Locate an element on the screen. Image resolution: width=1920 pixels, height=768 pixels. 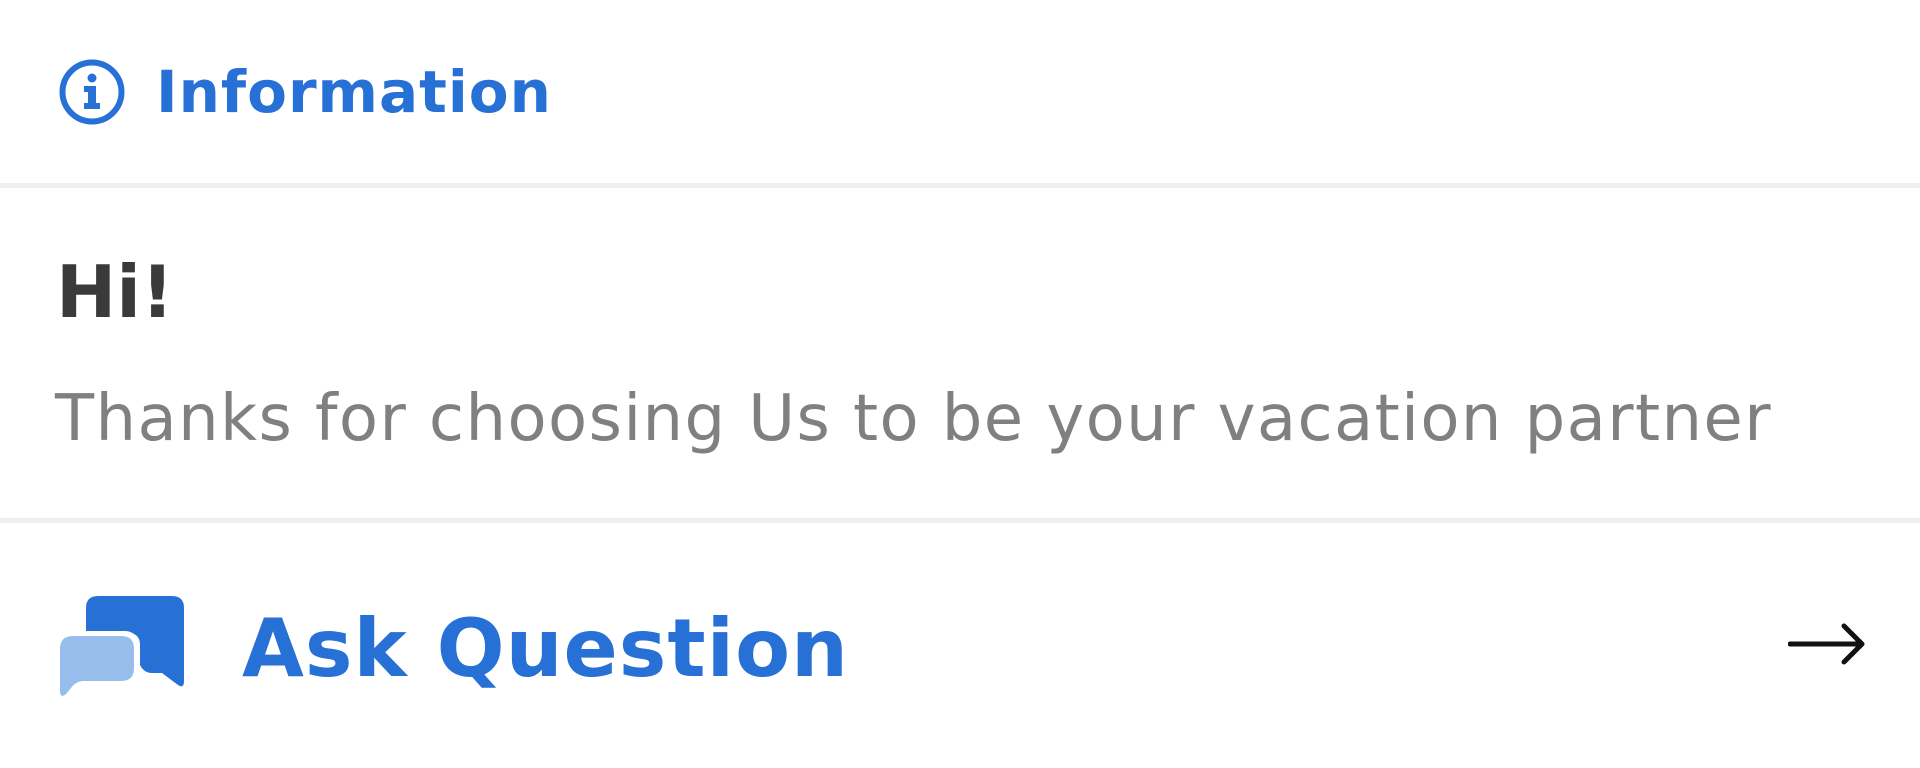
ask-question-label: Ask Question is located at coordinates (545, 648).